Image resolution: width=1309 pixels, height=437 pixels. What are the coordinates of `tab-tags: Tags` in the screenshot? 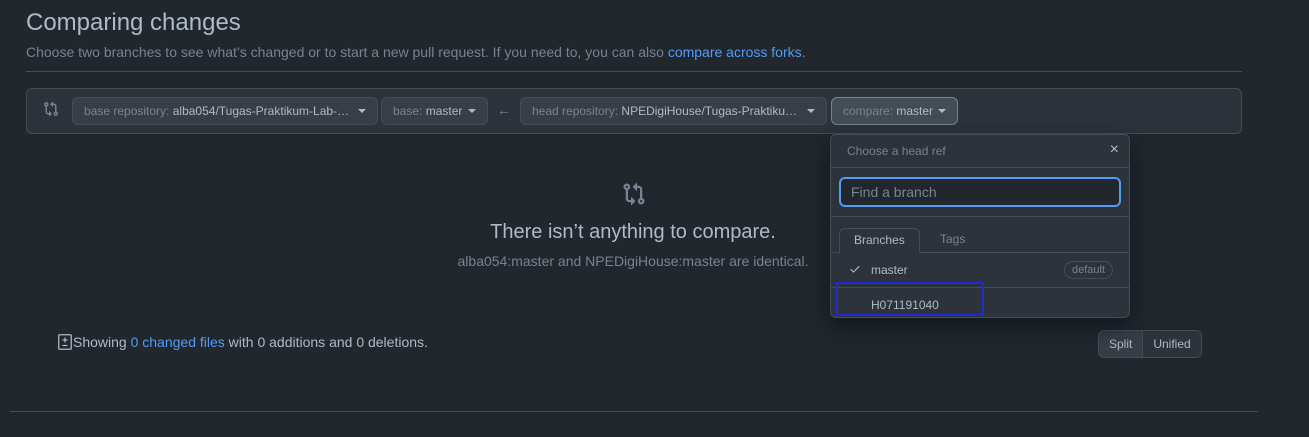 It's located at (952, 240).